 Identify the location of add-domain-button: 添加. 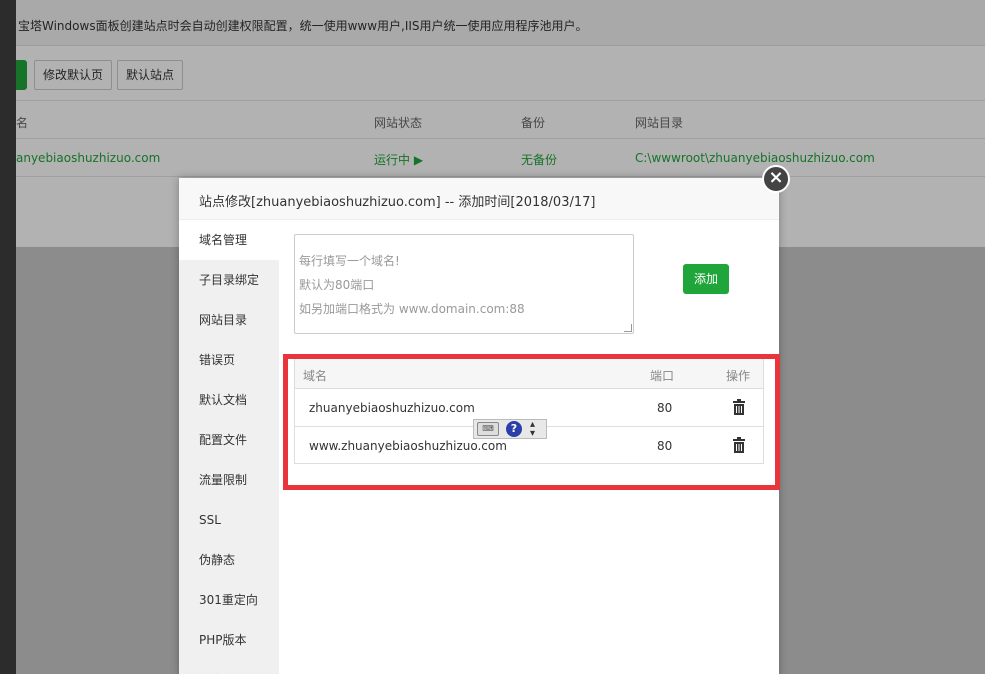
(706, 279).